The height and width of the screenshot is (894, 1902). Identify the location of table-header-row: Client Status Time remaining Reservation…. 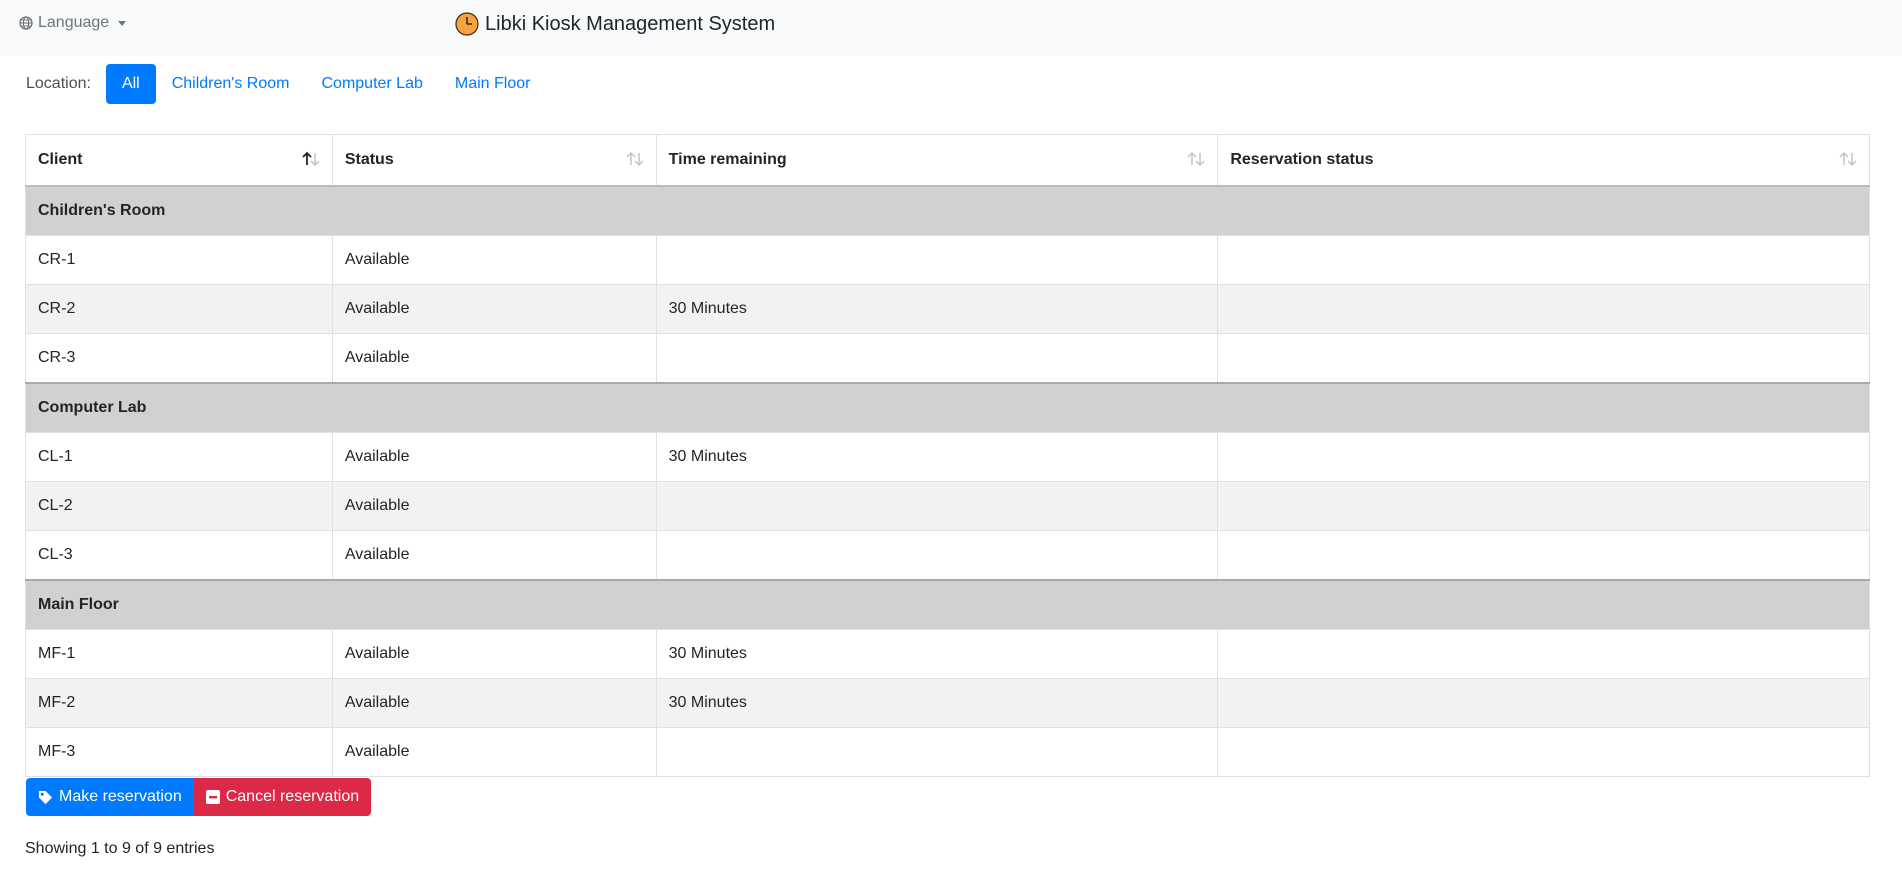
(947, 160).